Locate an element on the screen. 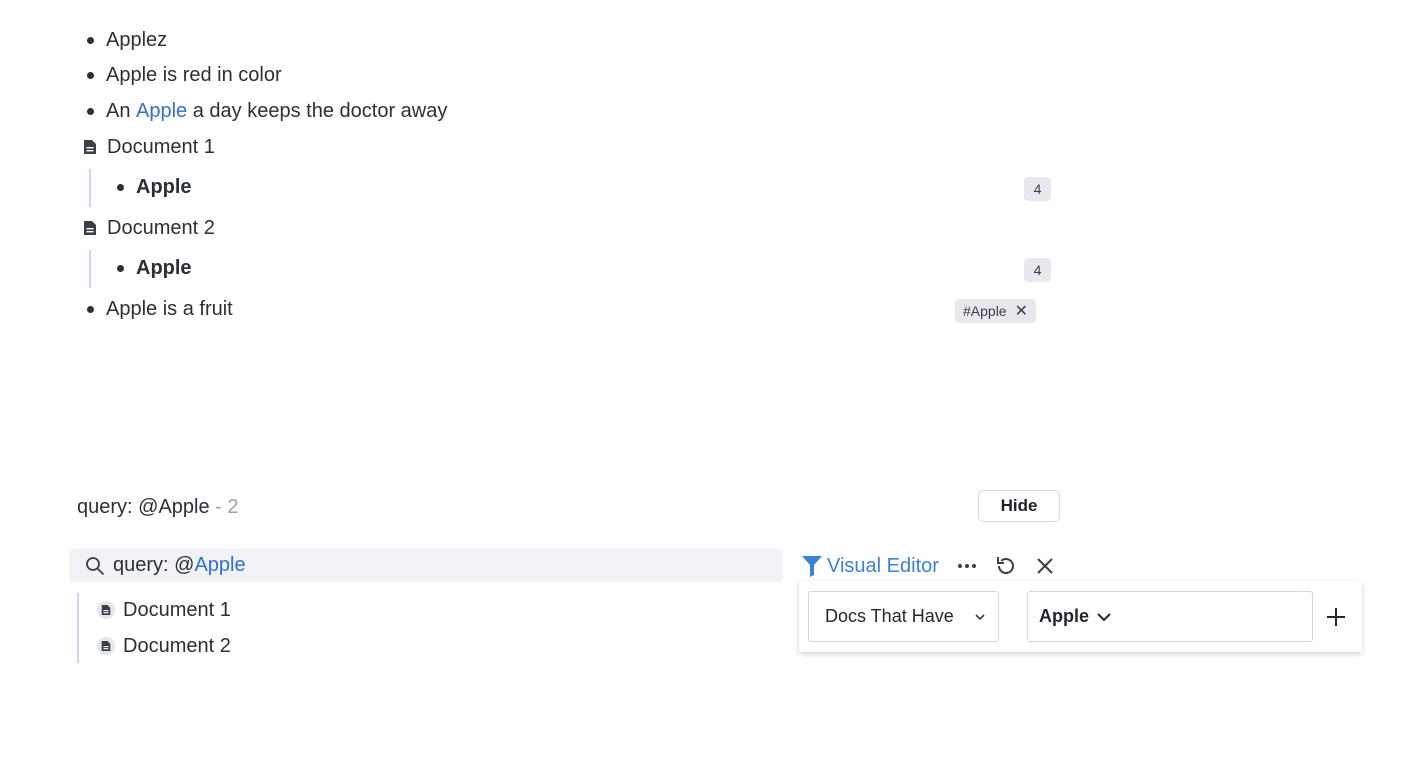 The width and height of the screenshot is (1411, 760). more-options-button is located at coordinates (967, 566).